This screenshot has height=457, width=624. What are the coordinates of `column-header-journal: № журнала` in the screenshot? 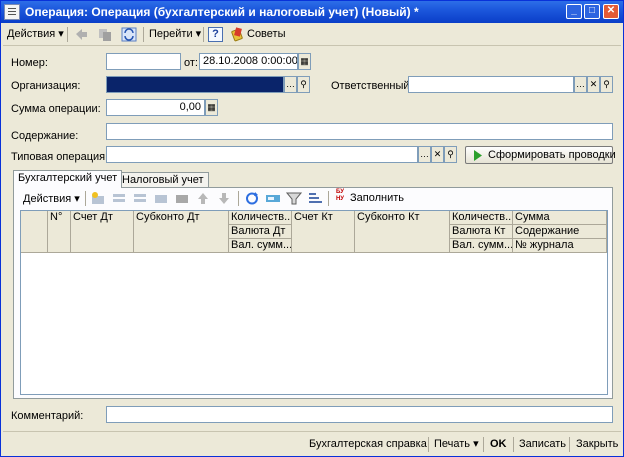 It's located at (560, 246).